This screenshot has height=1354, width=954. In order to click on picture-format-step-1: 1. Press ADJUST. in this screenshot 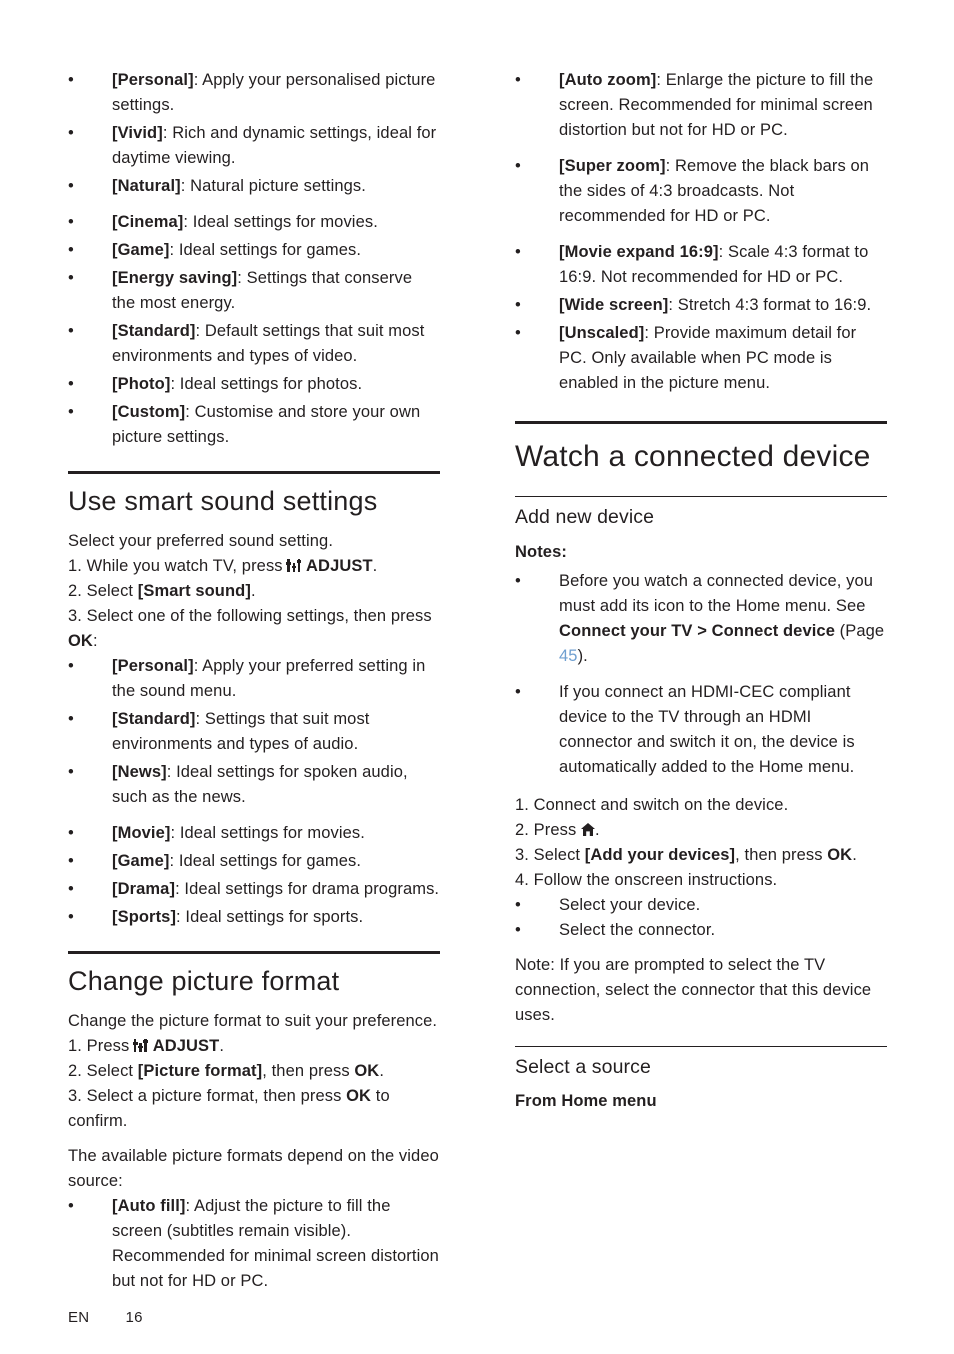, I will do `click(146, 1046)`.